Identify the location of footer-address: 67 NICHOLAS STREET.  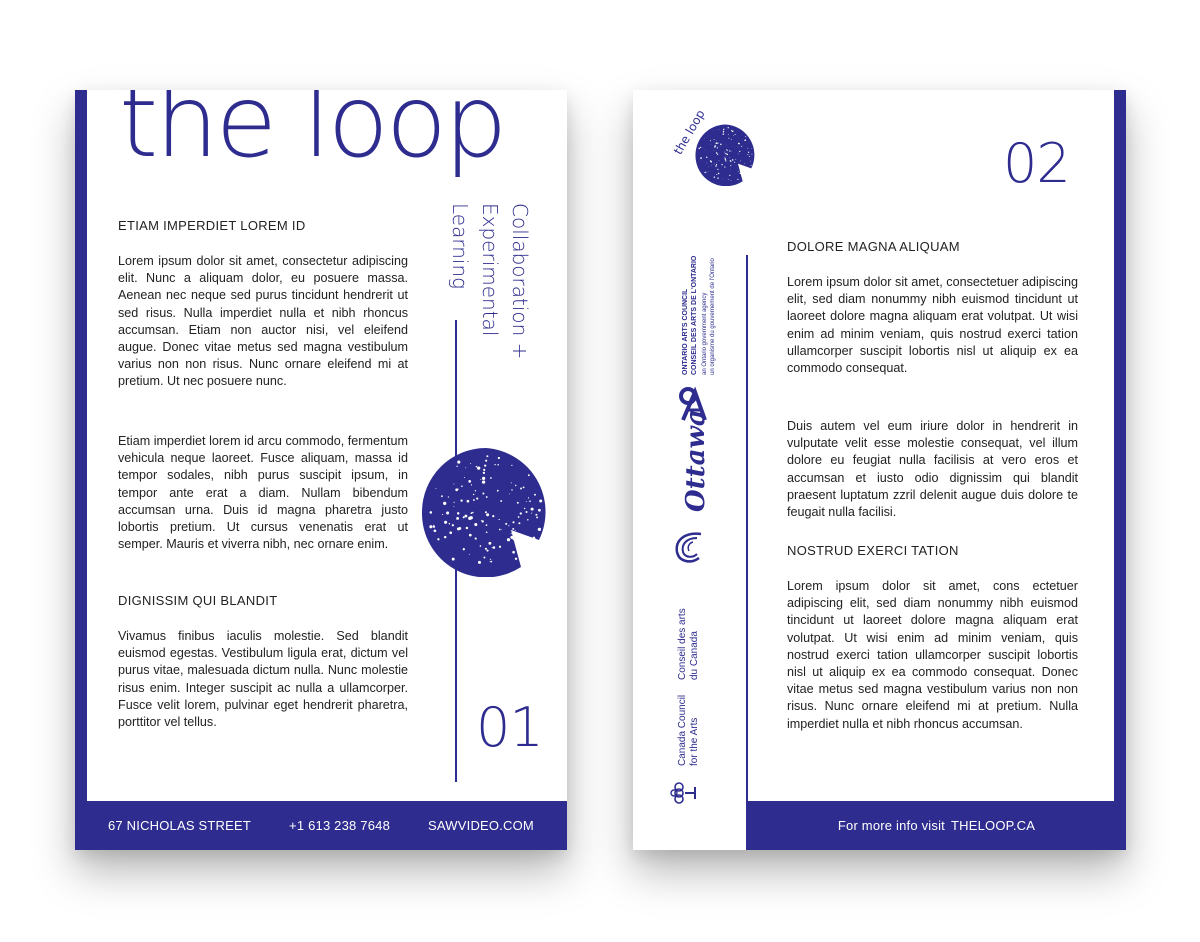
(180, 825).